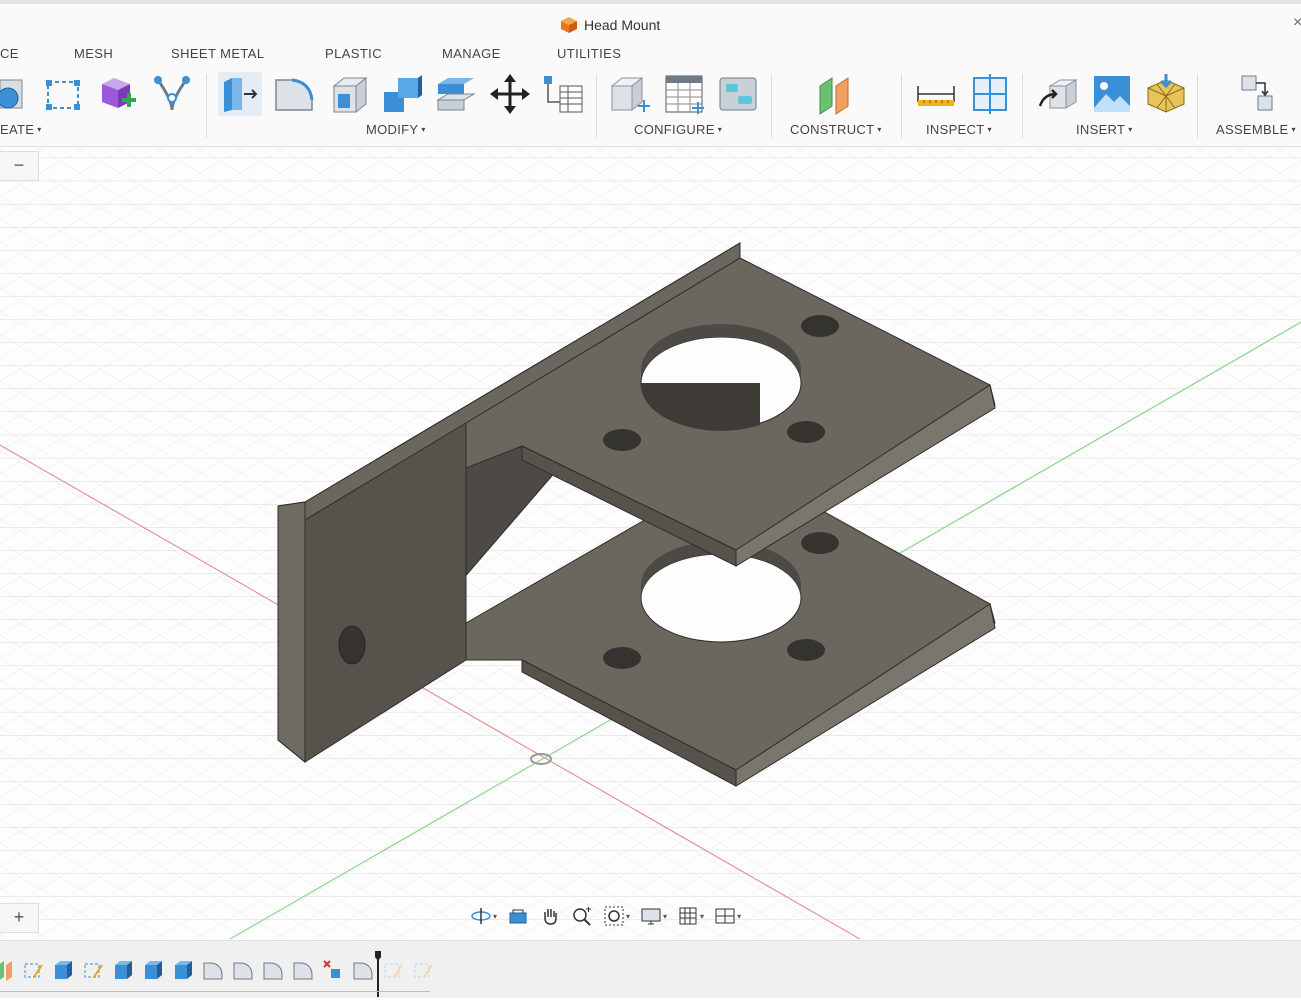  I want to click on form-tool, so click(172, 94).